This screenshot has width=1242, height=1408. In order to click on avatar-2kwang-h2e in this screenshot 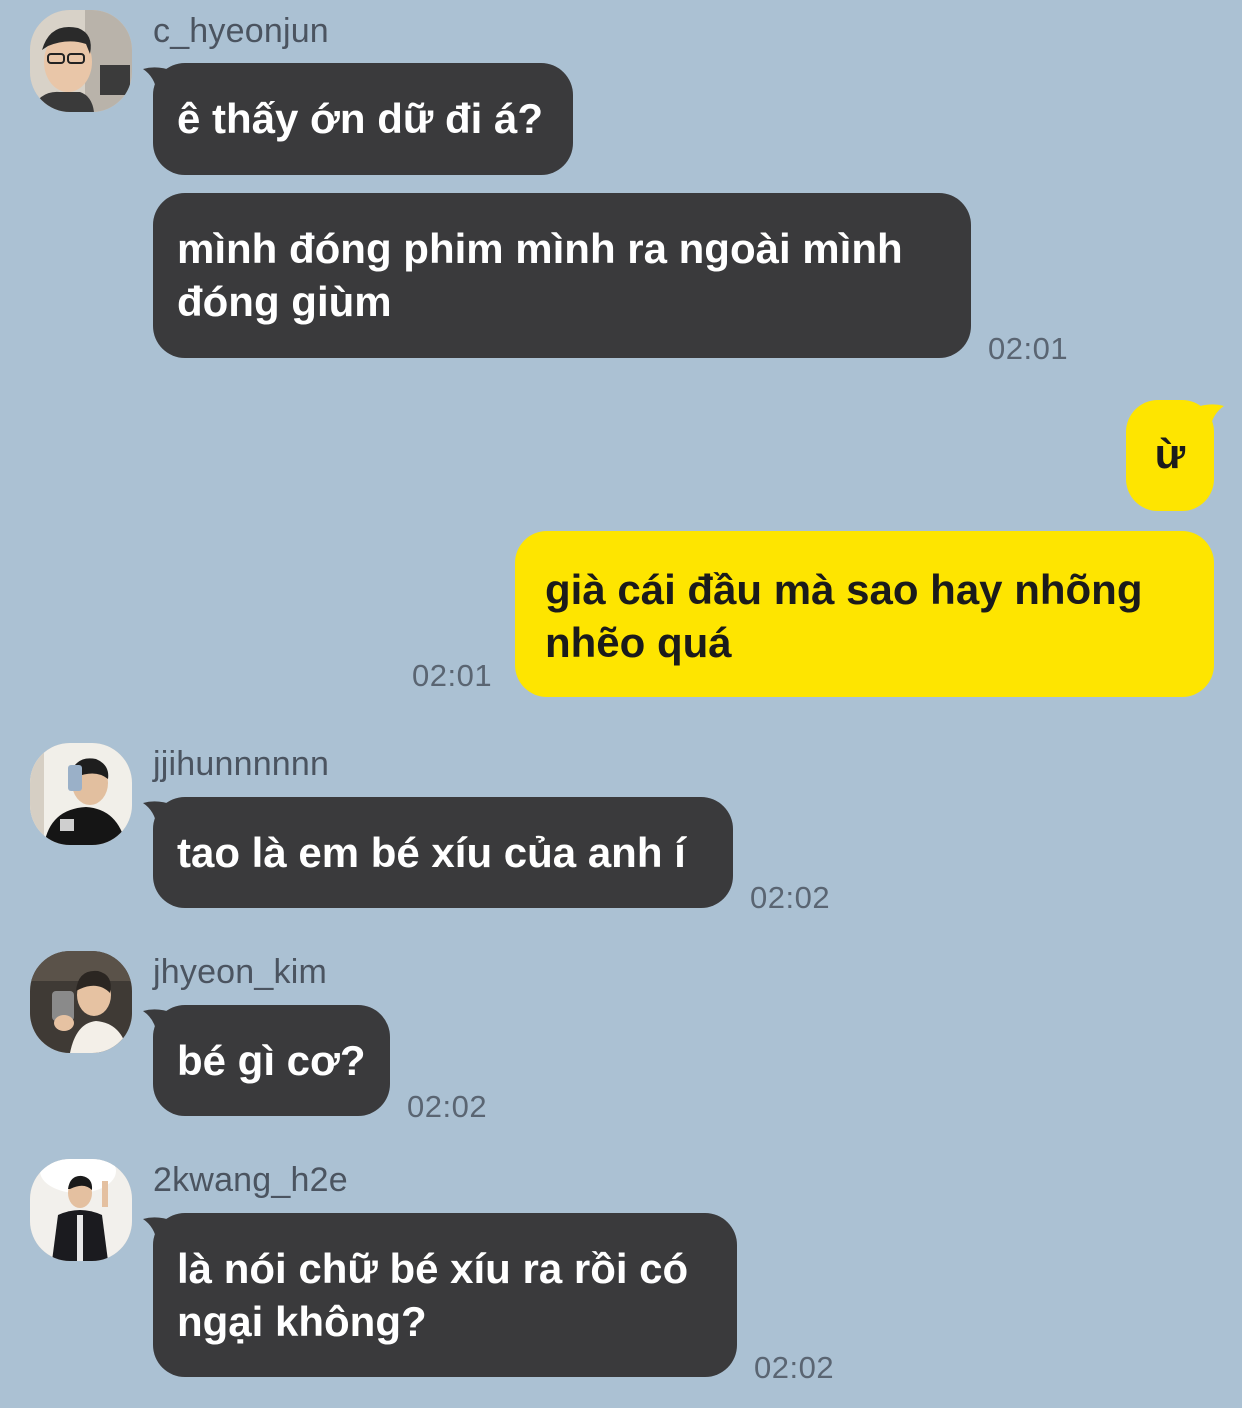, I will do `click(81, 1210)`.